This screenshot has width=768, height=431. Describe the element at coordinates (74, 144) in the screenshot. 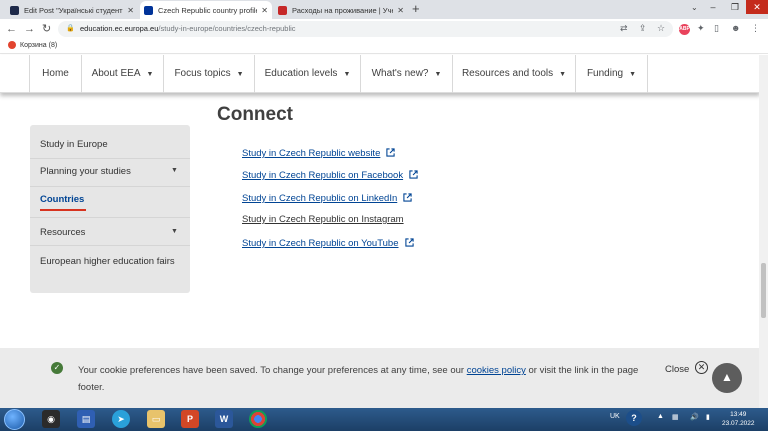

I see `sidebar-item-study-in-europe: Study in Europe` at that location.